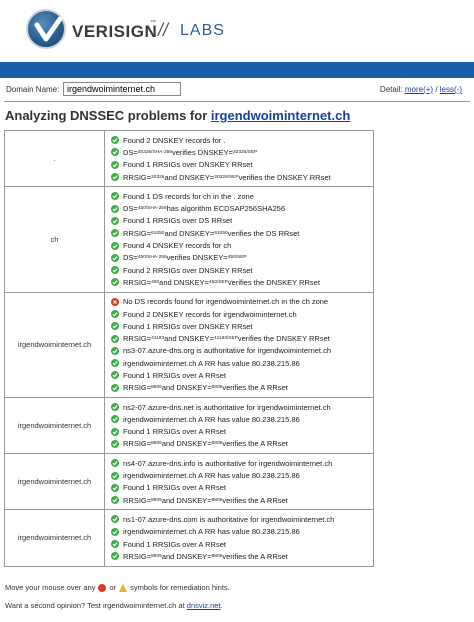  I want to click on dnsviz-link: dnsviz.net, so click(204, 605).